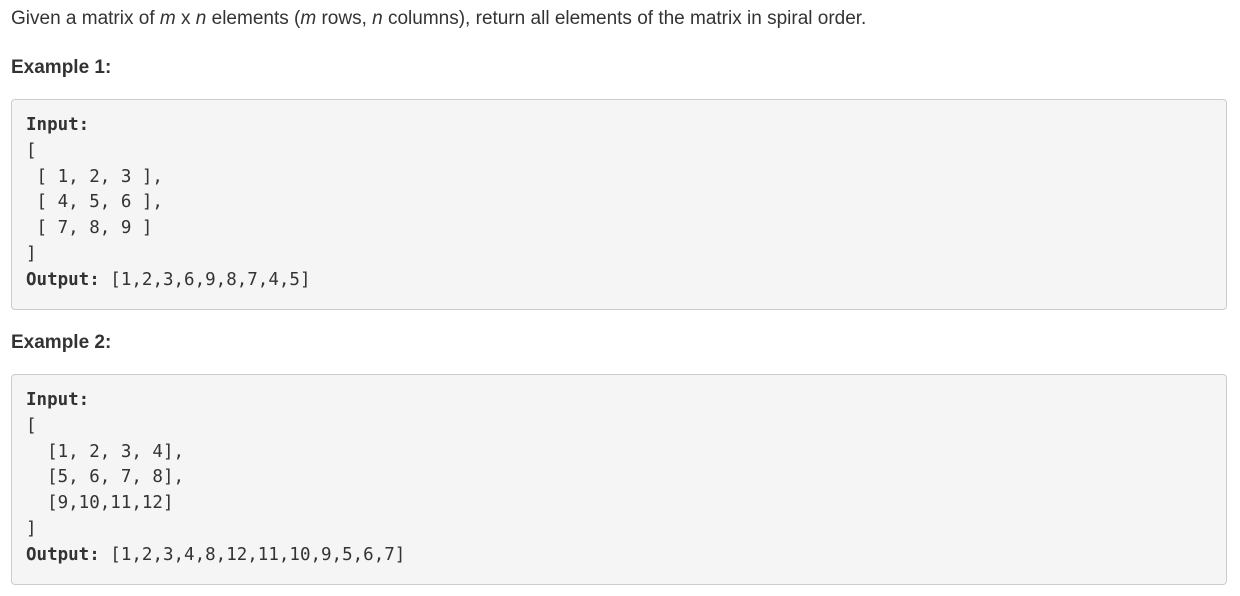 Image resolution: width=1240 pixels, height=596 pixels. What do you see at coordinates (626, 281) in the screenshot?
I see `output-line: Output: [1,2,3,6,9,8,7,4,5]` at bounding box center [626, 281].